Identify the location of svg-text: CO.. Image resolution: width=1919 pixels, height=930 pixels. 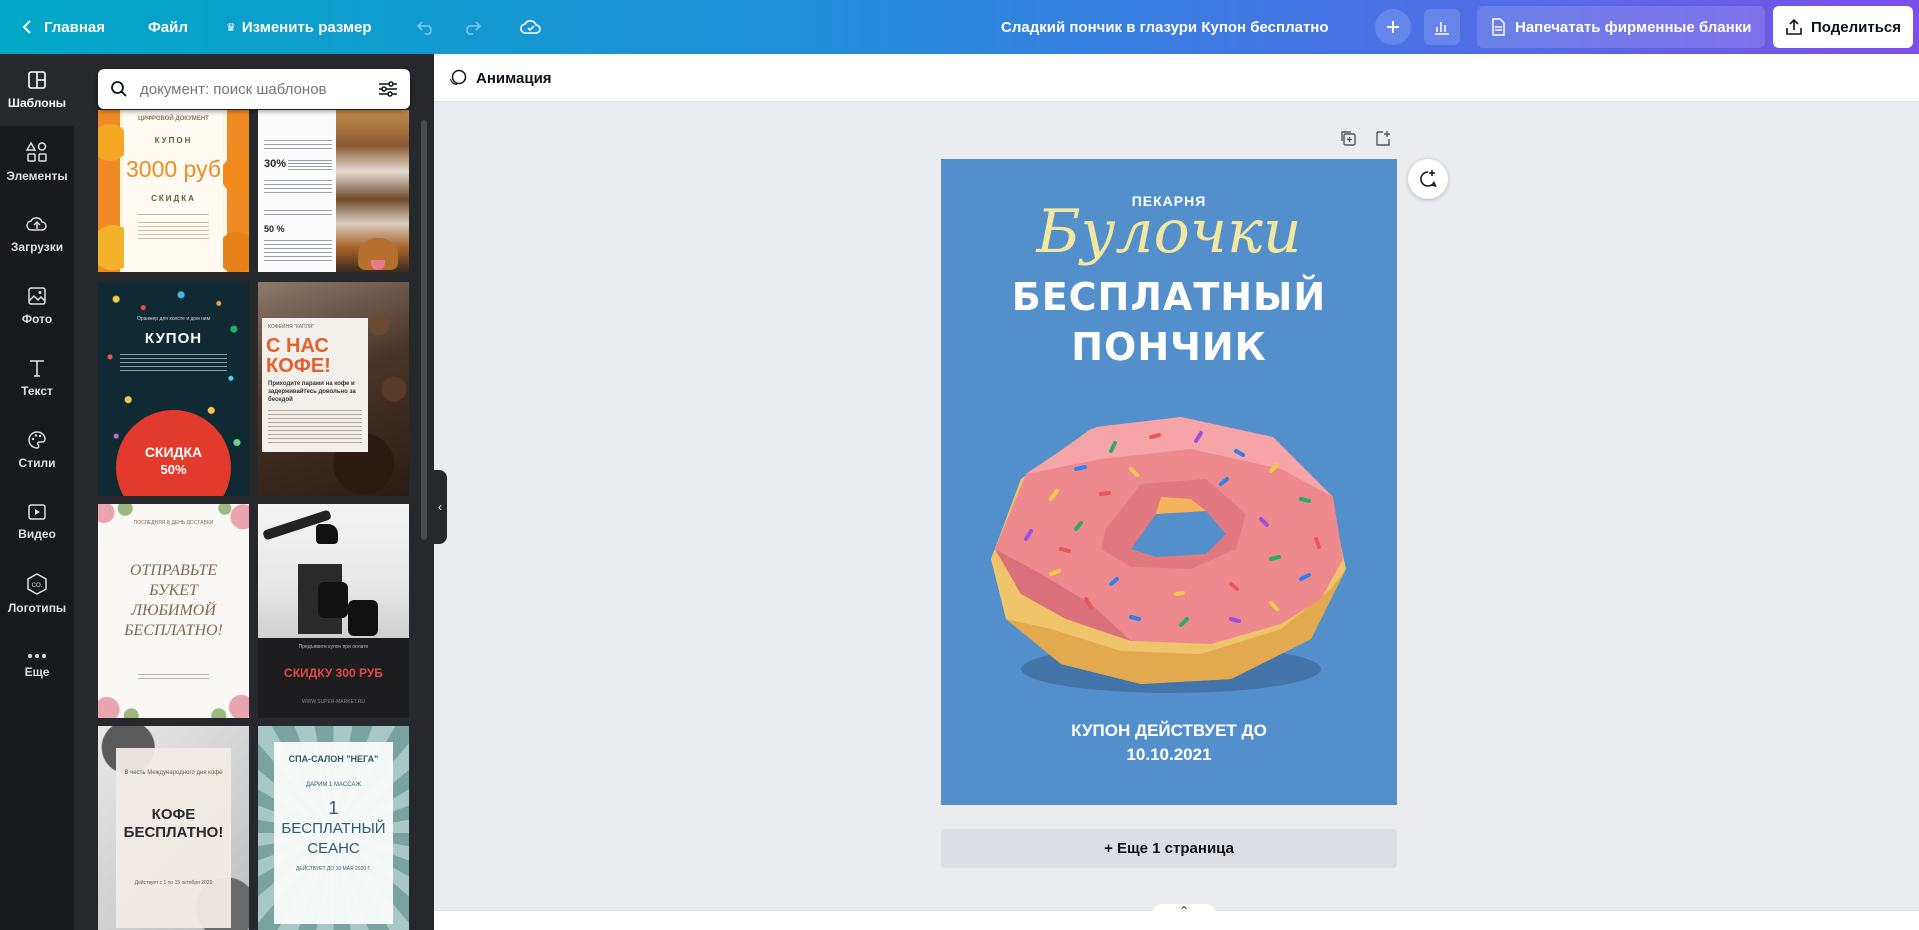
(37, 586).